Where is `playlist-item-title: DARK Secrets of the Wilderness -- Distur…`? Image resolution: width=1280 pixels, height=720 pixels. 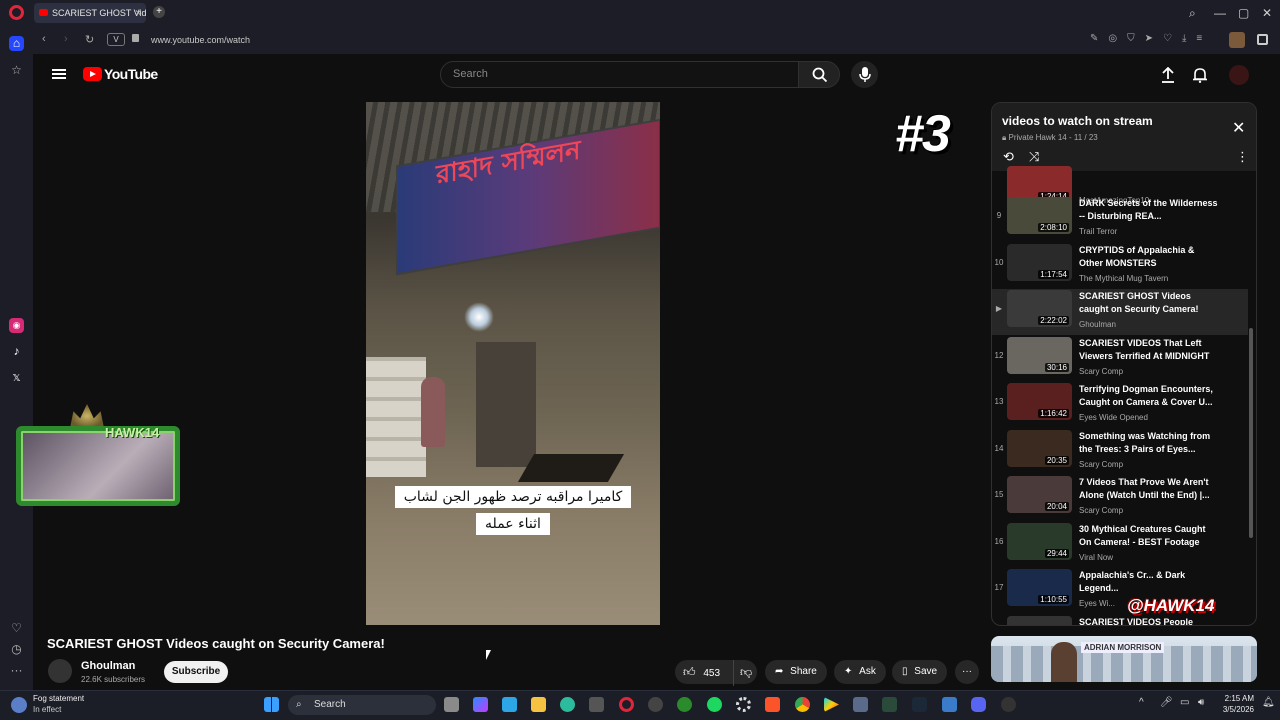
playlist-item-title: DARK Secrets of the Wilderness -- Distur… is located at coordinates (1149, 210).